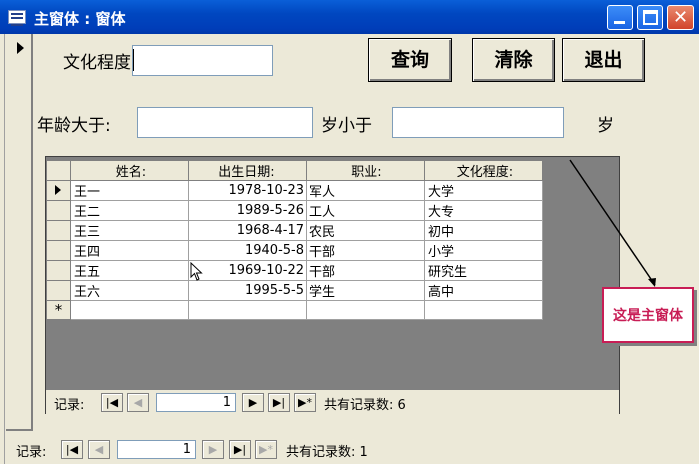 The width and height of the screenshot is (699, 464). What do you see at coordinates (648, 315) in the screenshot?
I see `callout-label: 这是主窗体` at bounding box center [648, 315].